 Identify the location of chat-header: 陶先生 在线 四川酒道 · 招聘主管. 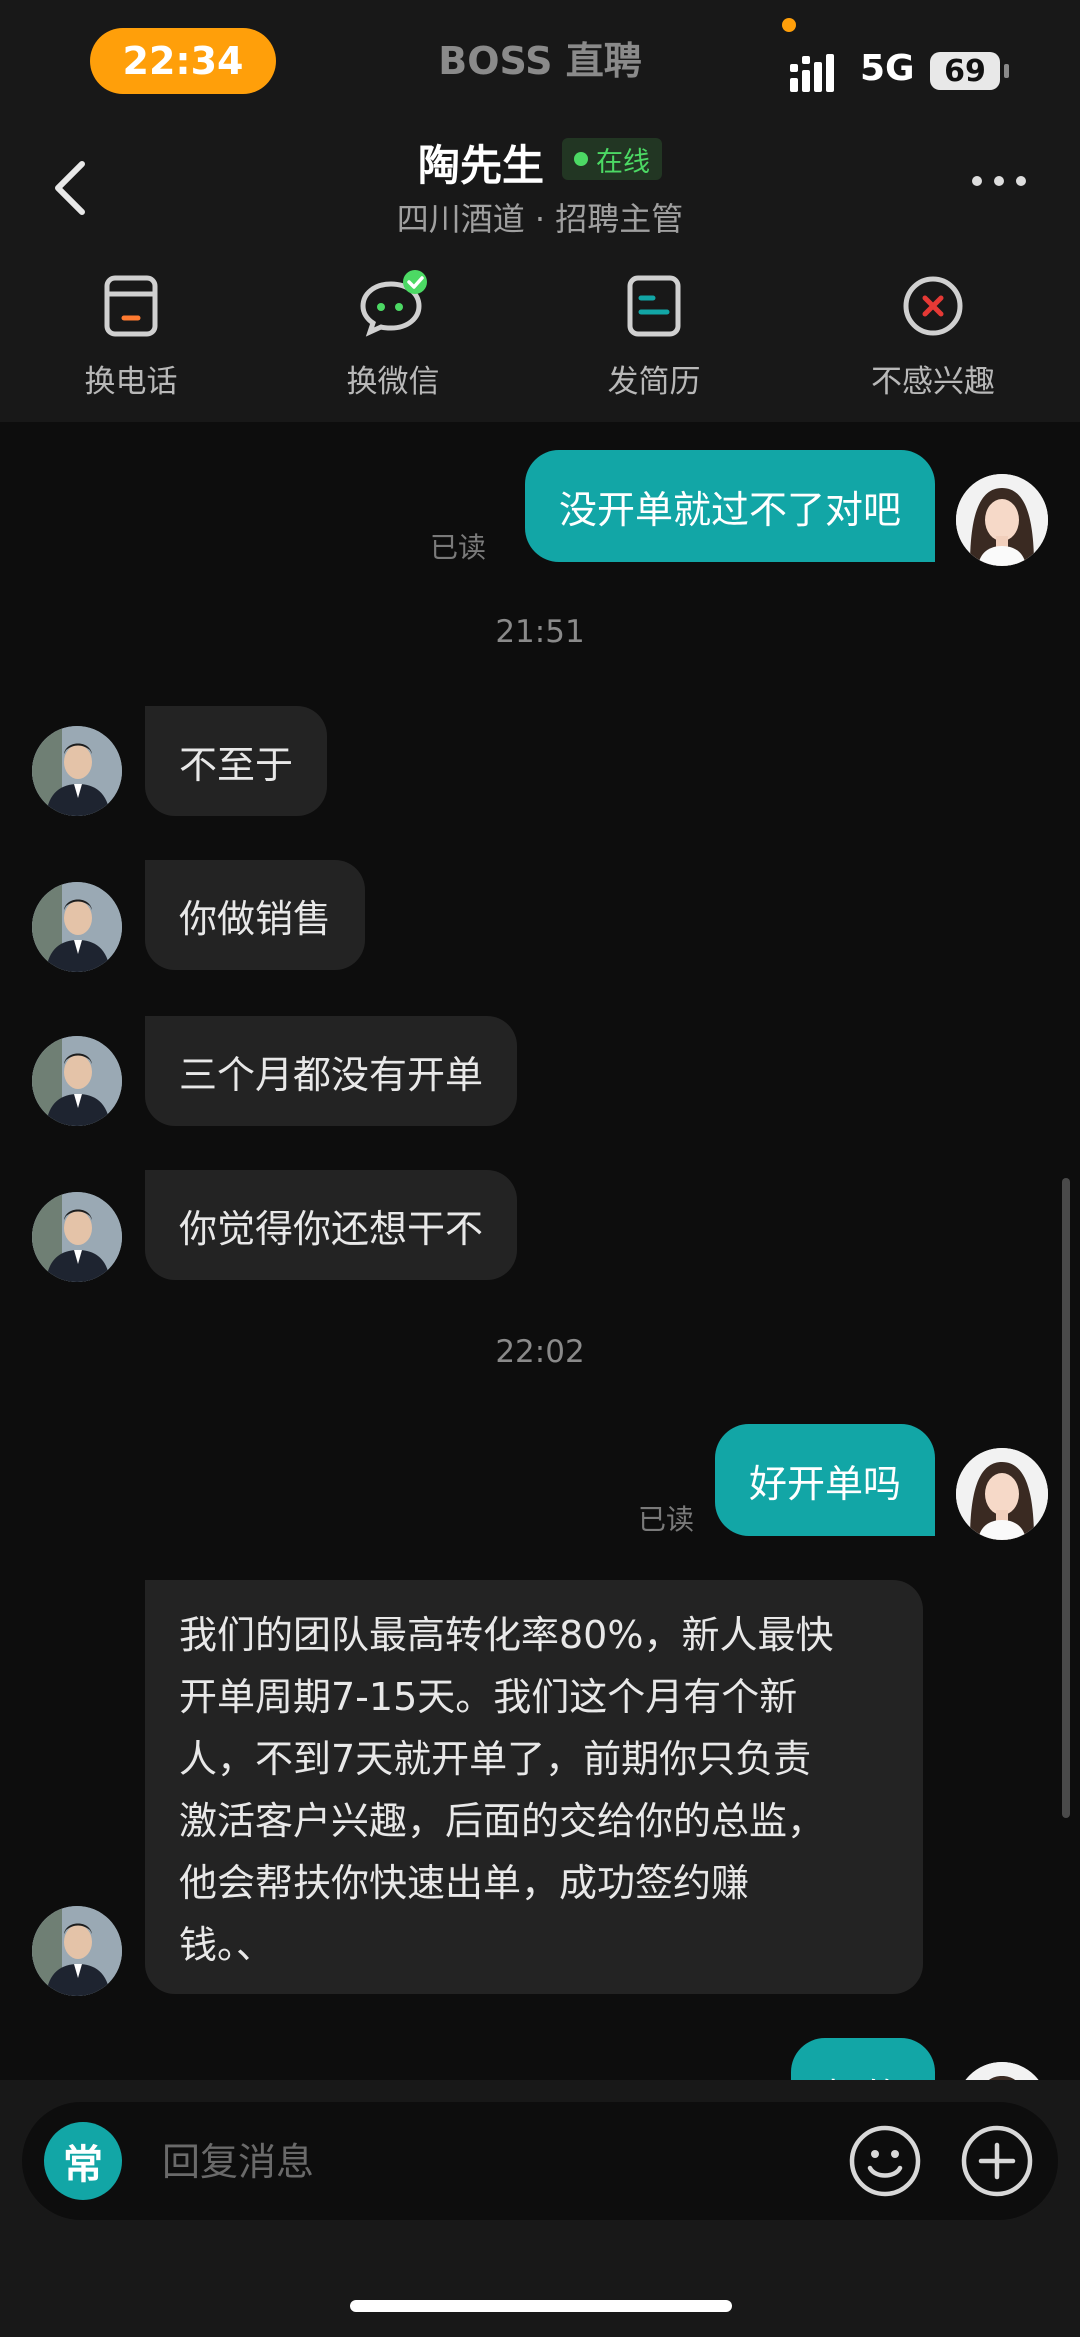
(540, 185).